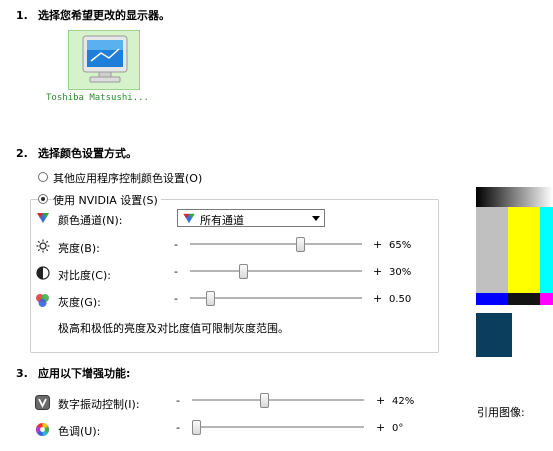 The width and height of the screenshot is (553, 451). I want to click on section-2-number: 2., so click(22, 153).